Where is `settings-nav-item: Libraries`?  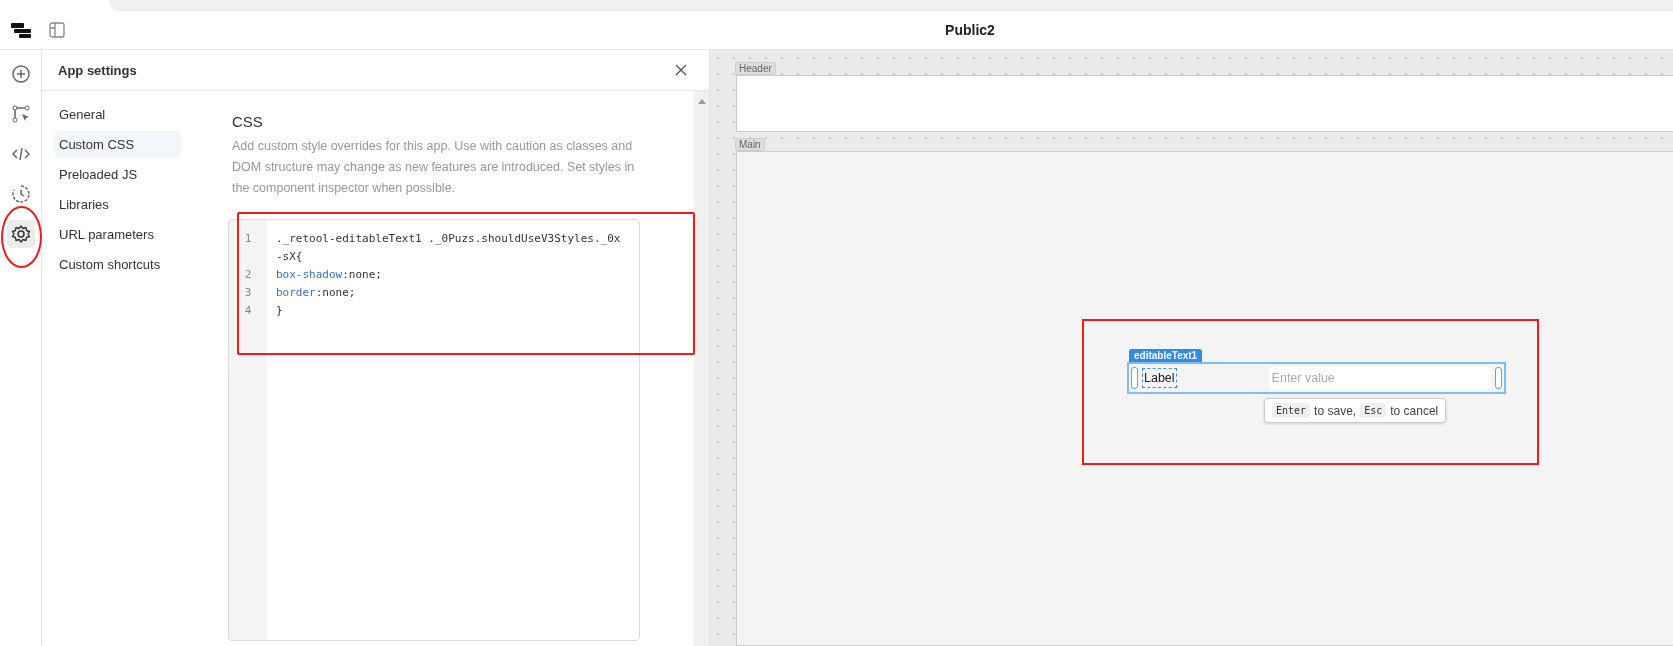
settings-nav-item: Libraries is located at coordinates (118, 204).